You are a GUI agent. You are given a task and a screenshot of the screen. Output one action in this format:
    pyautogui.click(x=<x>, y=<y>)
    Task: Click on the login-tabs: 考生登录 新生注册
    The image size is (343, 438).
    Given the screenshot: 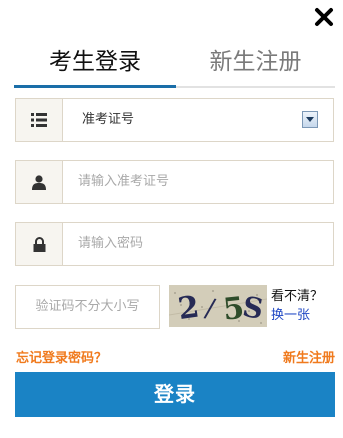 What is the action you would take?
    pyautogui.click(x=174, y=66)
    